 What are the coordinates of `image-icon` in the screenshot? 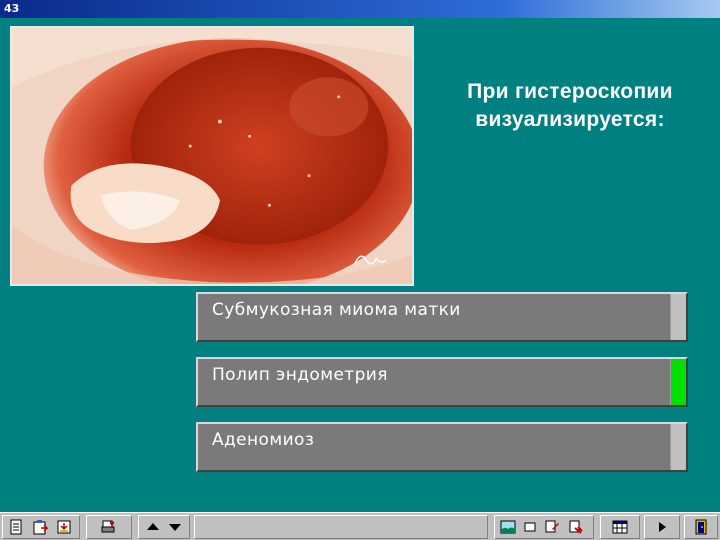 It's located at (508, 527).